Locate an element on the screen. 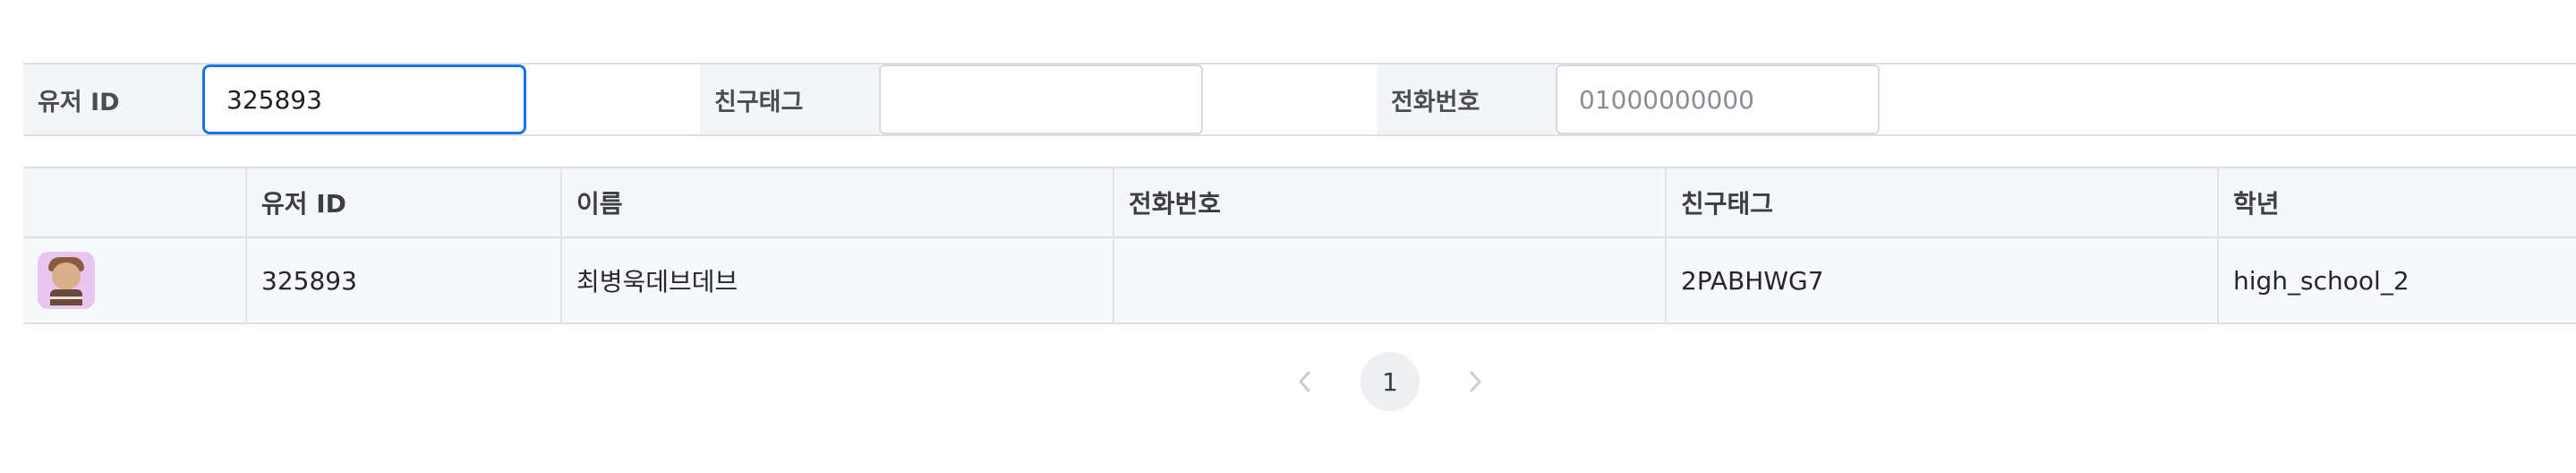  cell-grade: high_school_2 is located at coordinates (2396, 280).